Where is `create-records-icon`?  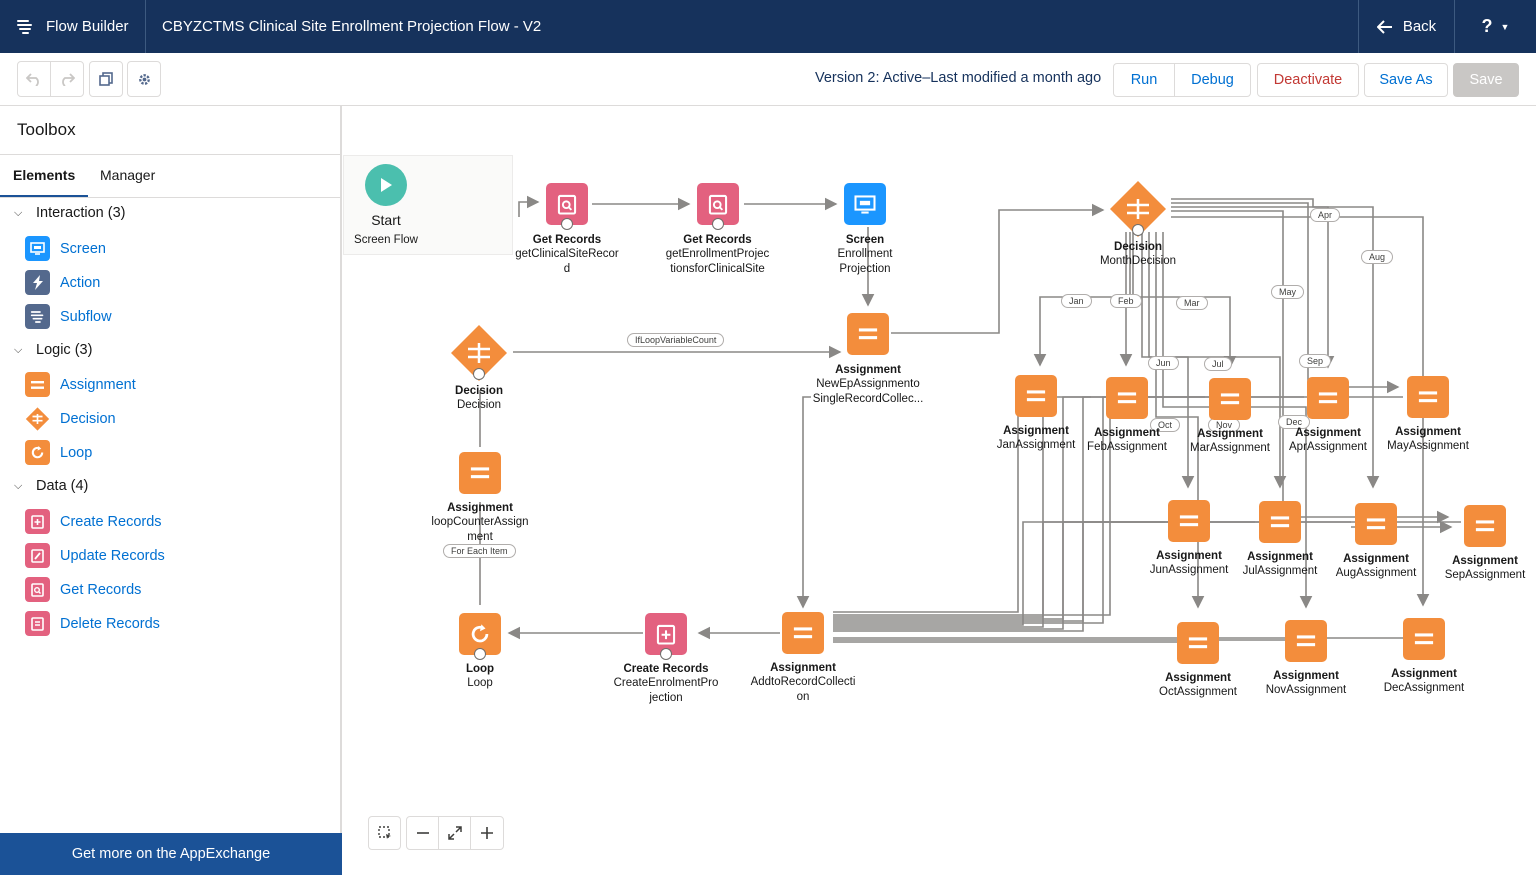
create-records-icon is located at coordinates (37, 521).